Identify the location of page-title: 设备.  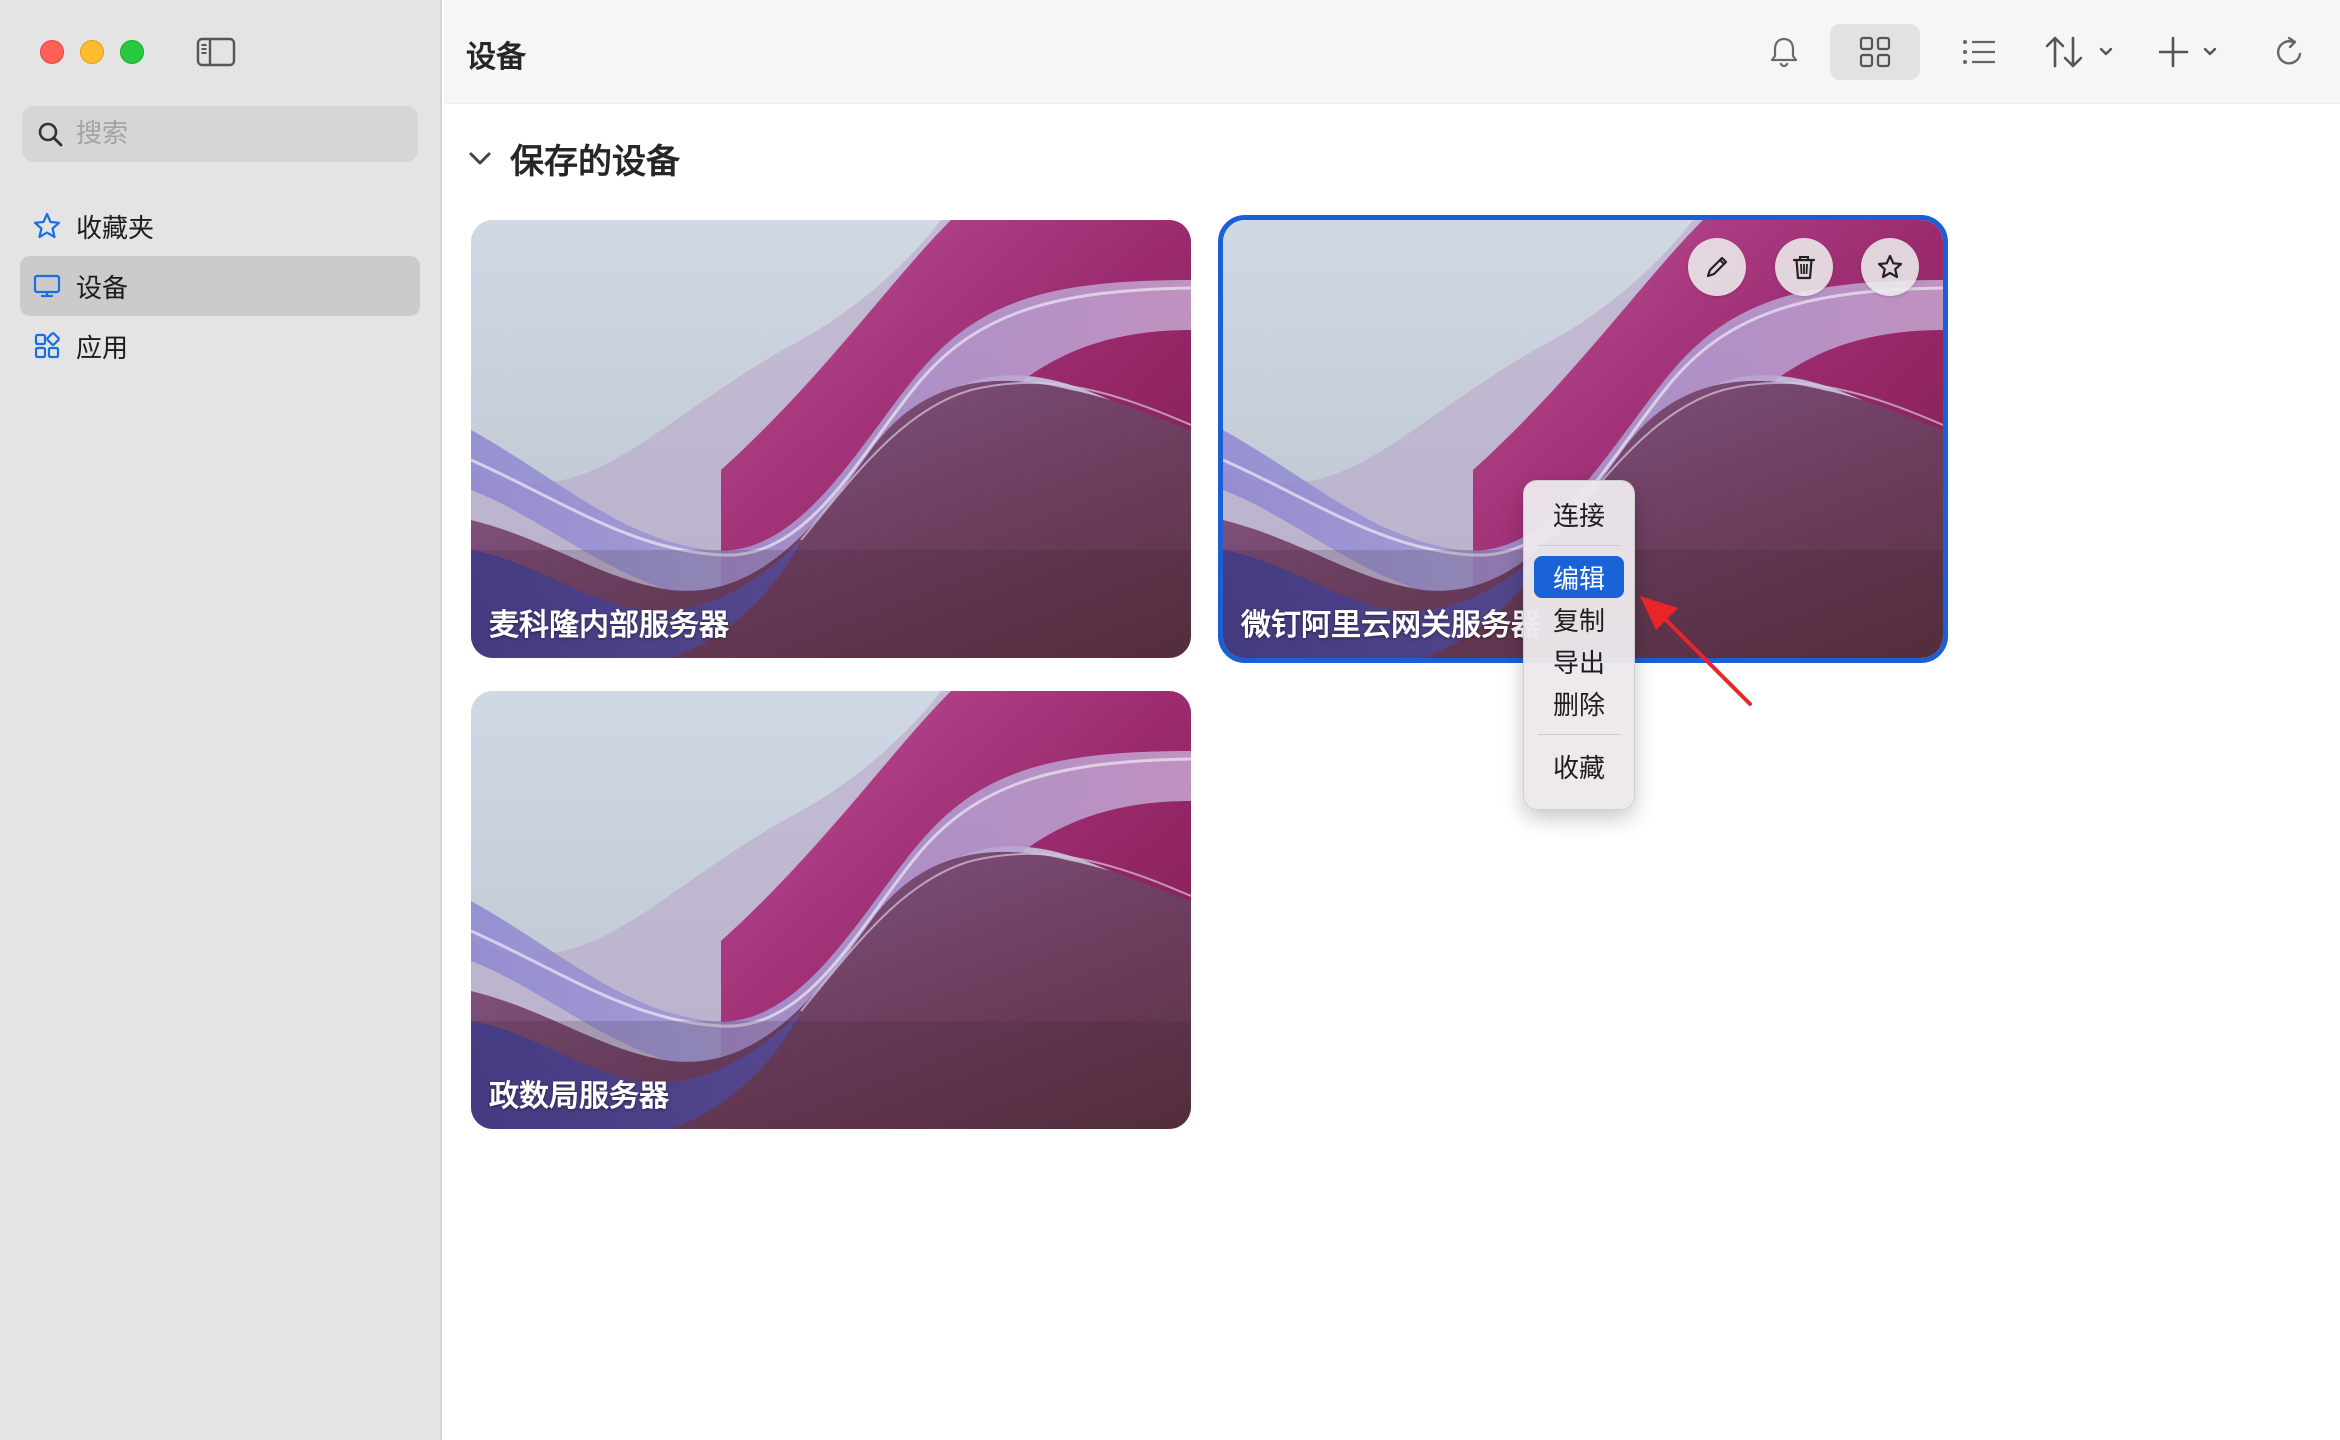
(496, 57).